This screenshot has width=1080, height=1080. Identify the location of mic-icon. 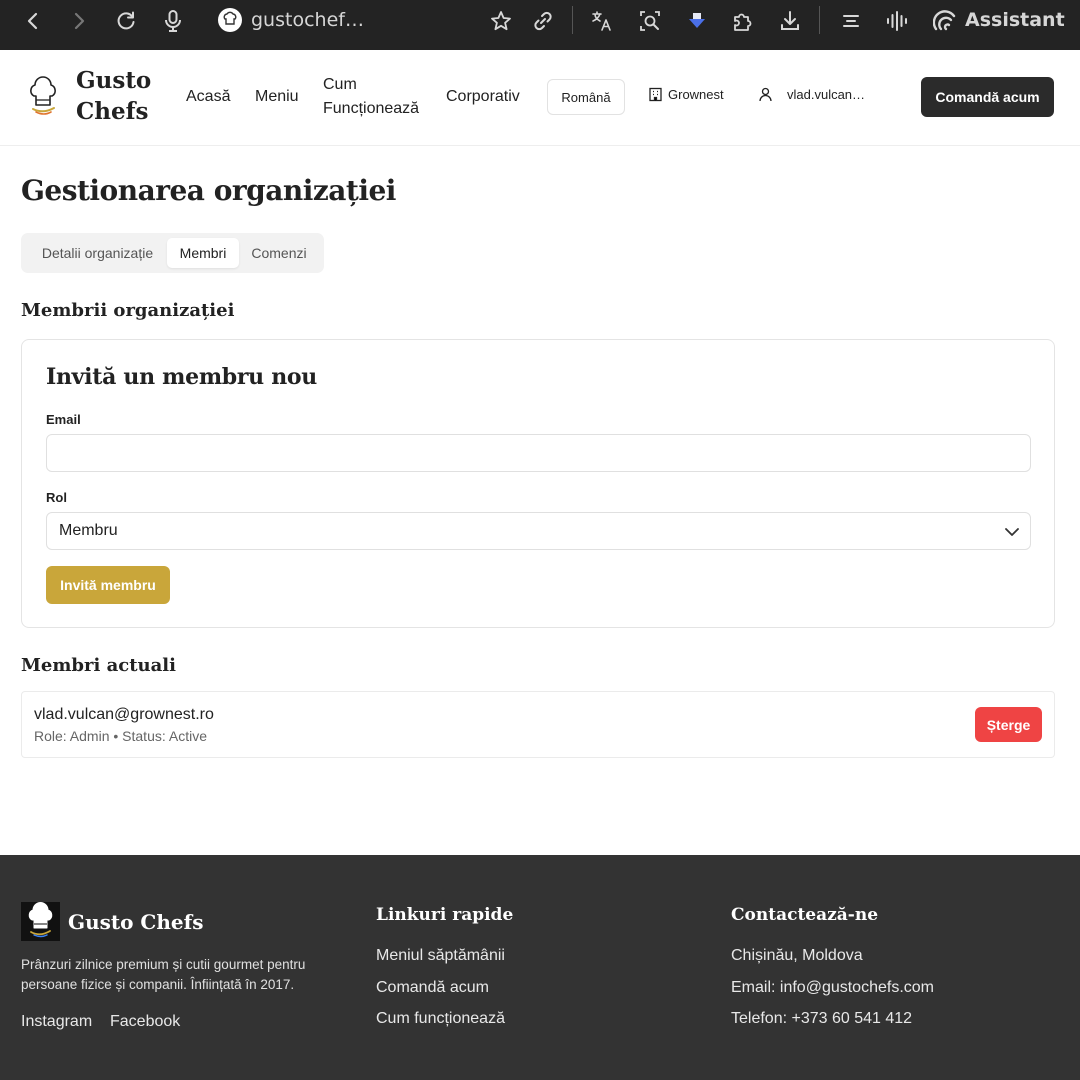
(173, 21).